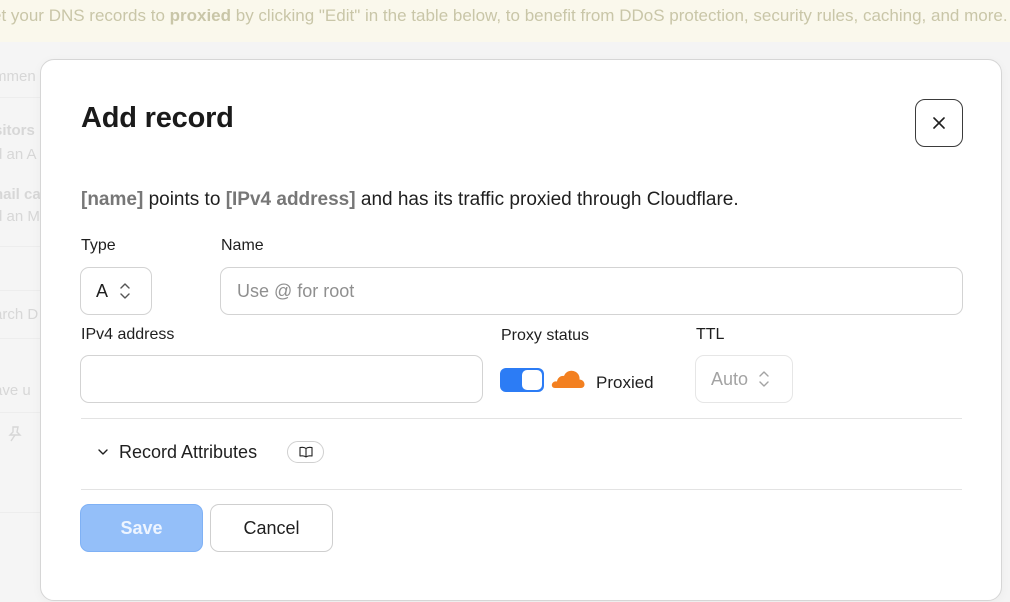  I want to click on cancel-button: Cancel, so click(271, 528).